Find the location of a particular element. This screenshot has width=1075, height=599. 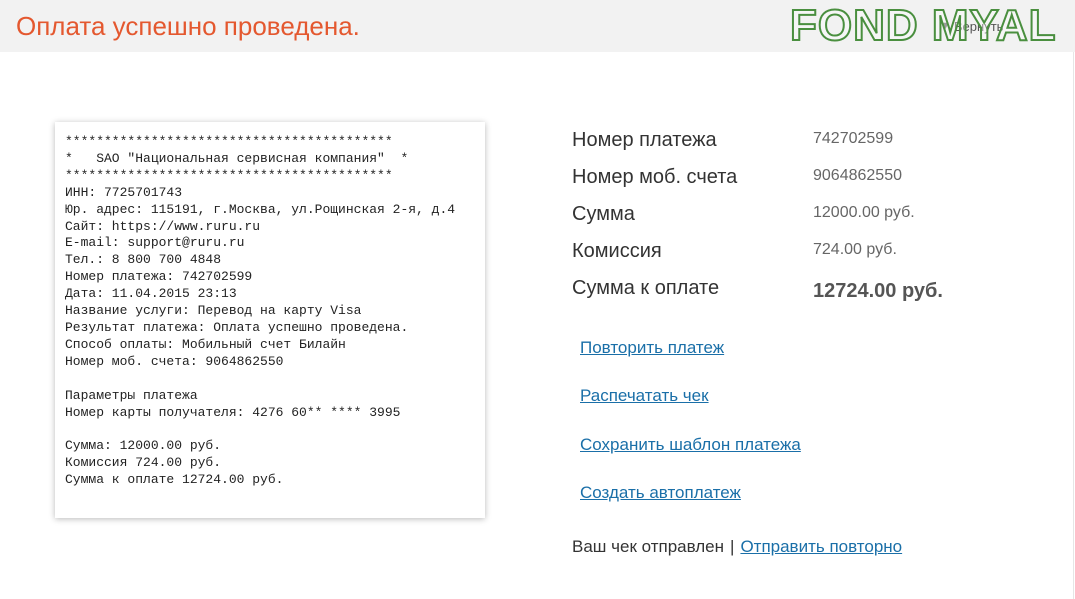

detail-row-payment-number: Номер платежа 742702599 is located at coordinates (802, 141).